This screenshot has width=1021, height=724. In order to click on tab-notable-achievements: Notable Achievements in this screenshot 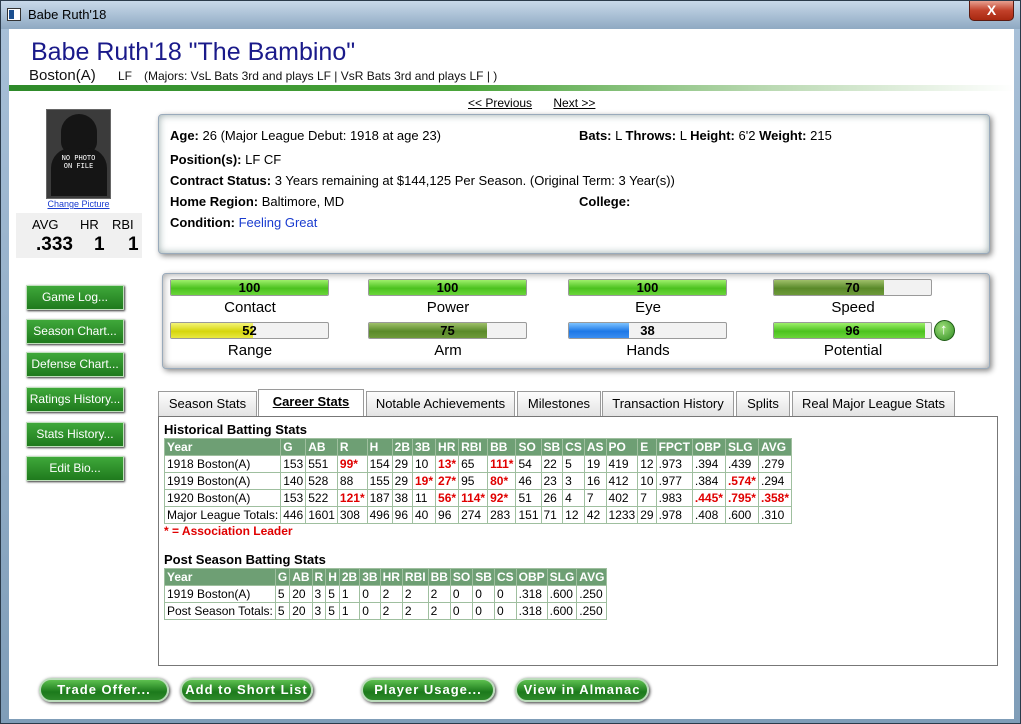, I will do `click(440, 403)`.